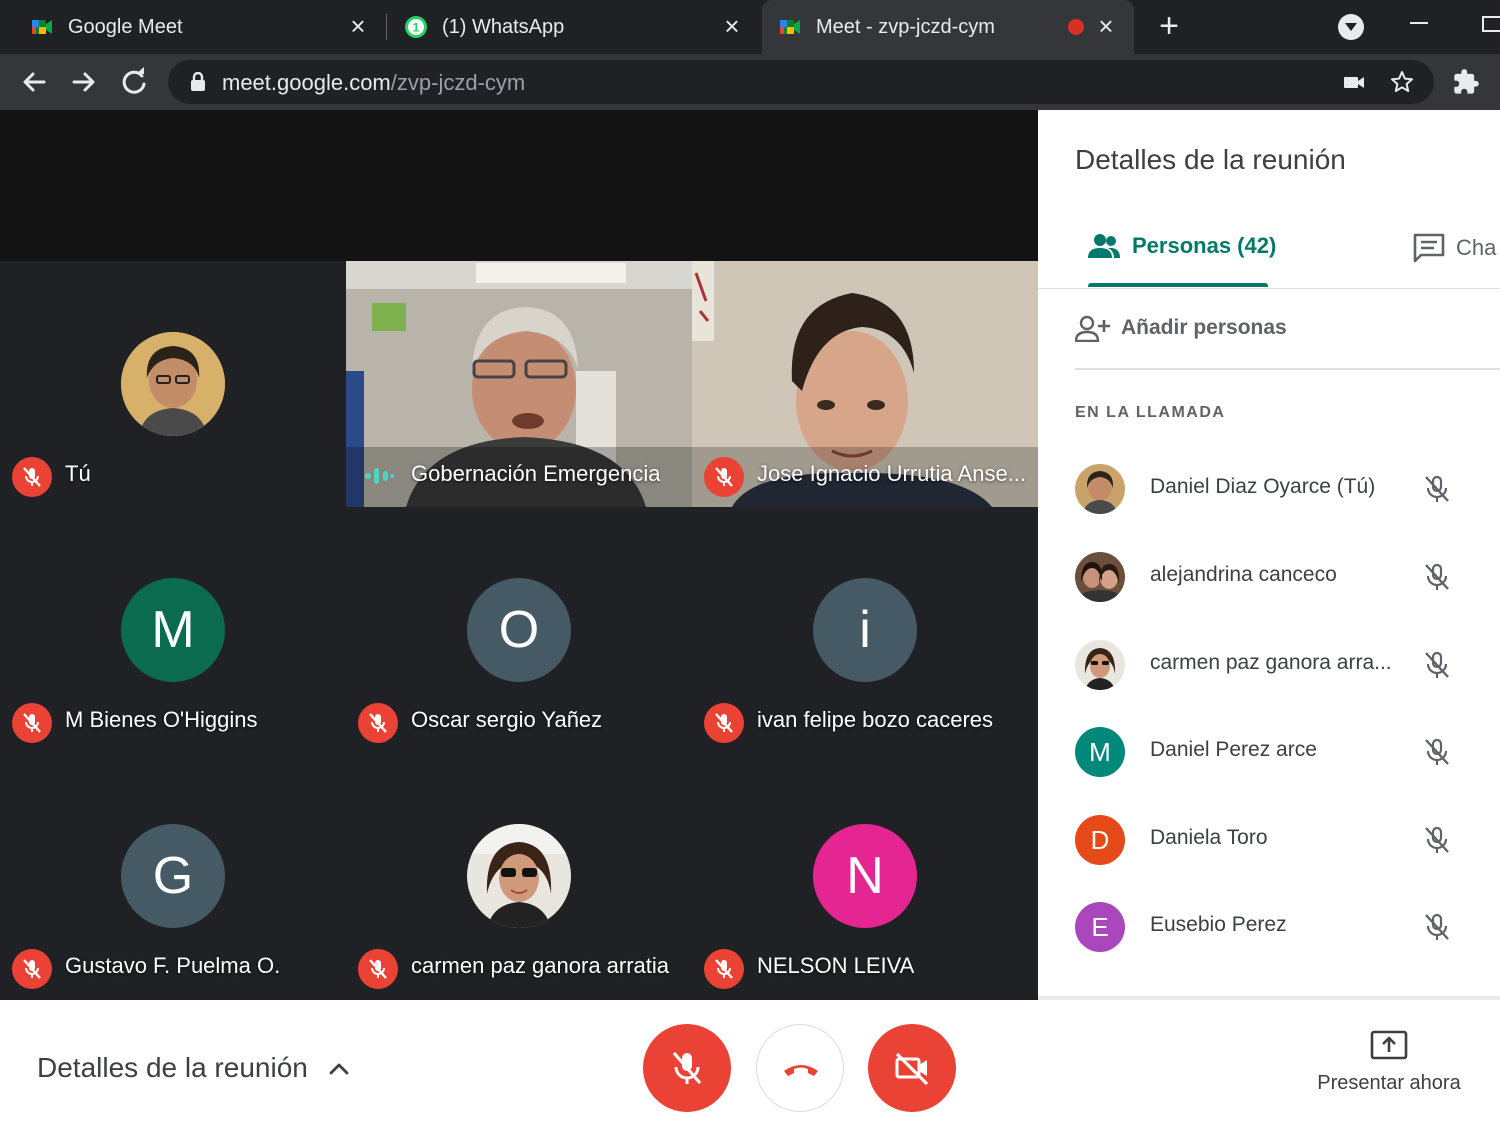 Image resolution: width=1500 pixels, height=1125 pixels. Describe the element at coordinates (173, 965) in the screenshot. I see `participant-name: Gustavo F. Puelma O.` at that location.